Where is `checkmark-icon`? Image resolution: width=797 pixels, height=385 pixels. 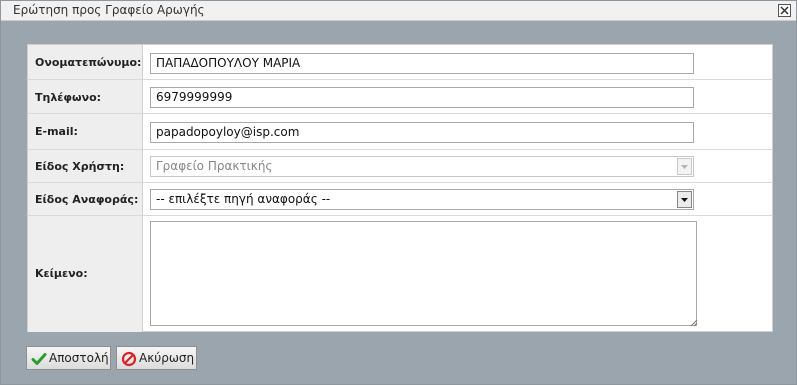
checkmark-icon is located at coordinates (39, 359).